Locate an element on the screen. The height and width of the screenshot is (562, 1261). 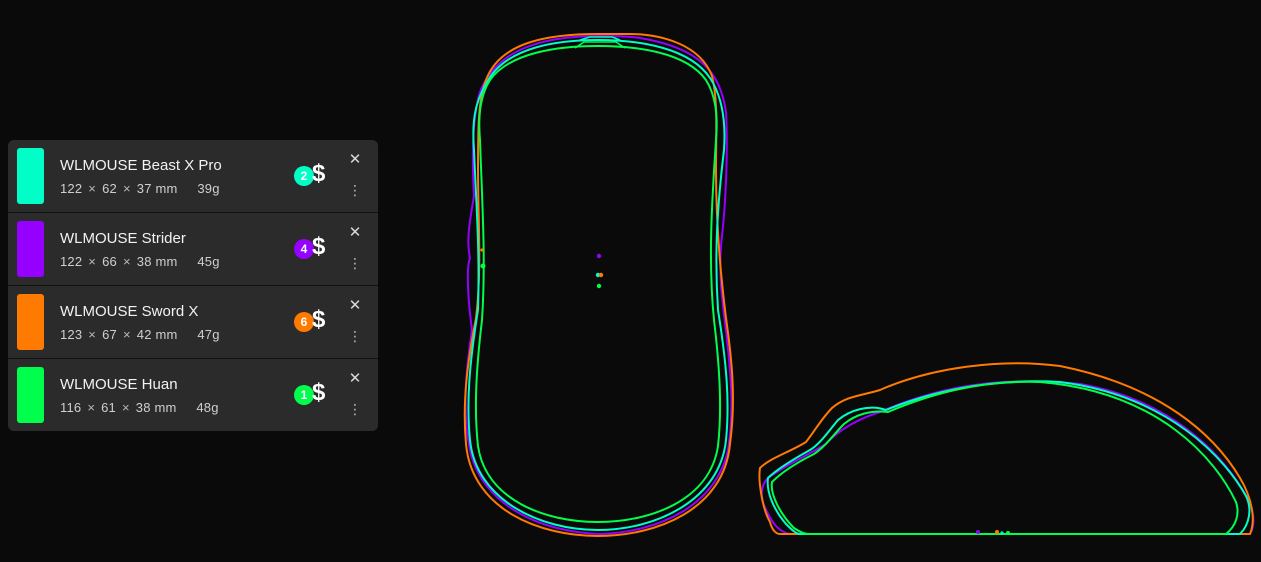
side-marker-sword-x is located at coordinates (997, 532).